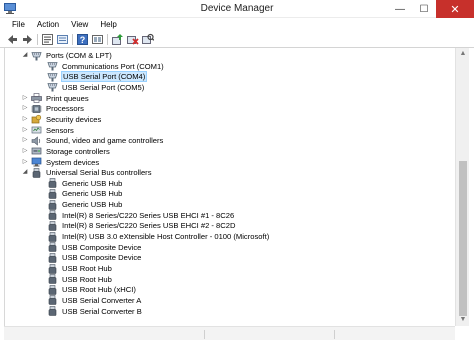 This screenshot has height=345, width=474. I want to click on tree-row: USB Serial Port (COM4), so click(92, 77).